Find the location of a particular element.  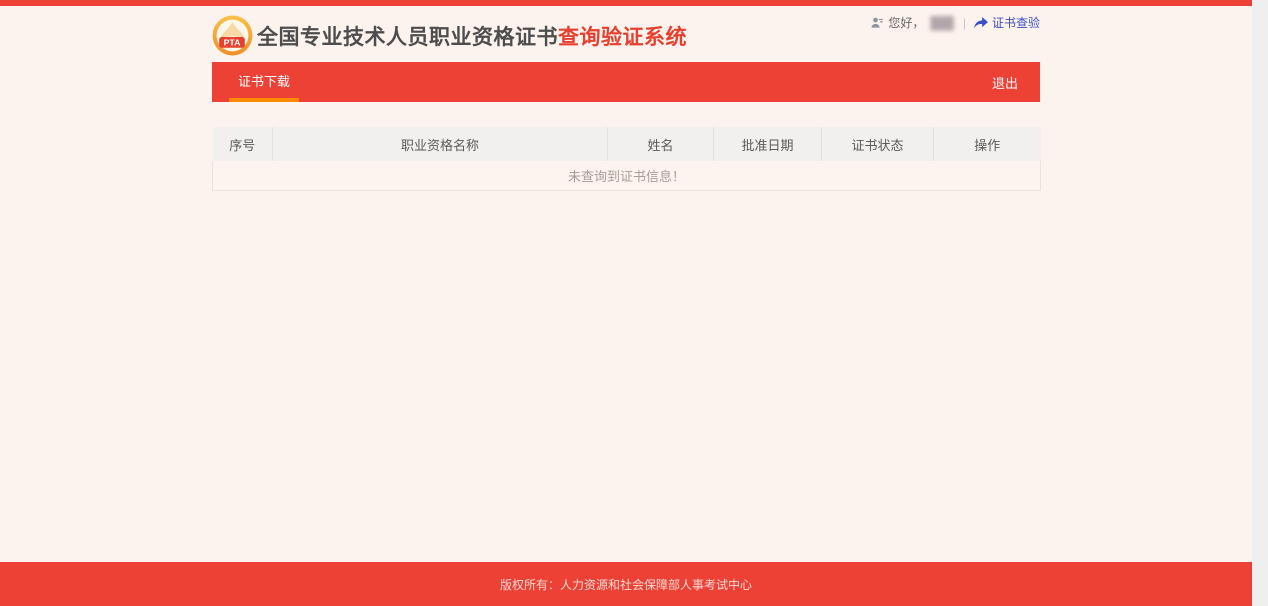

certificate-verify-link: 证书查验 is located at coordinates (1006, 22).